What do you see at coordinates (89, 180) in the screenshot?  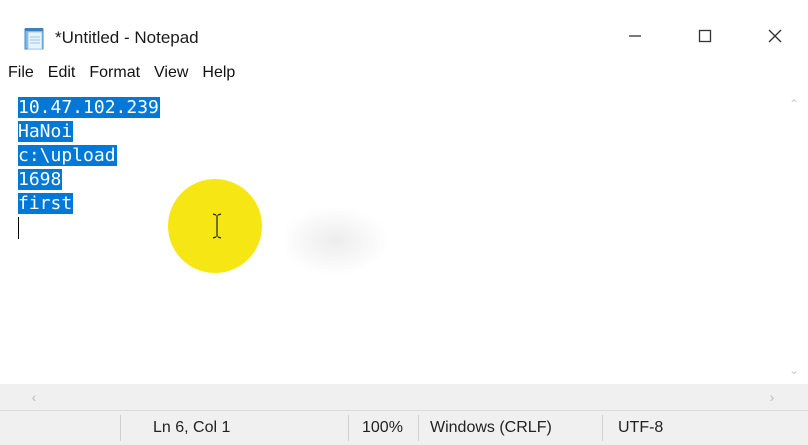 I see `editor-line: 1698` at bounding box center [89, 180].